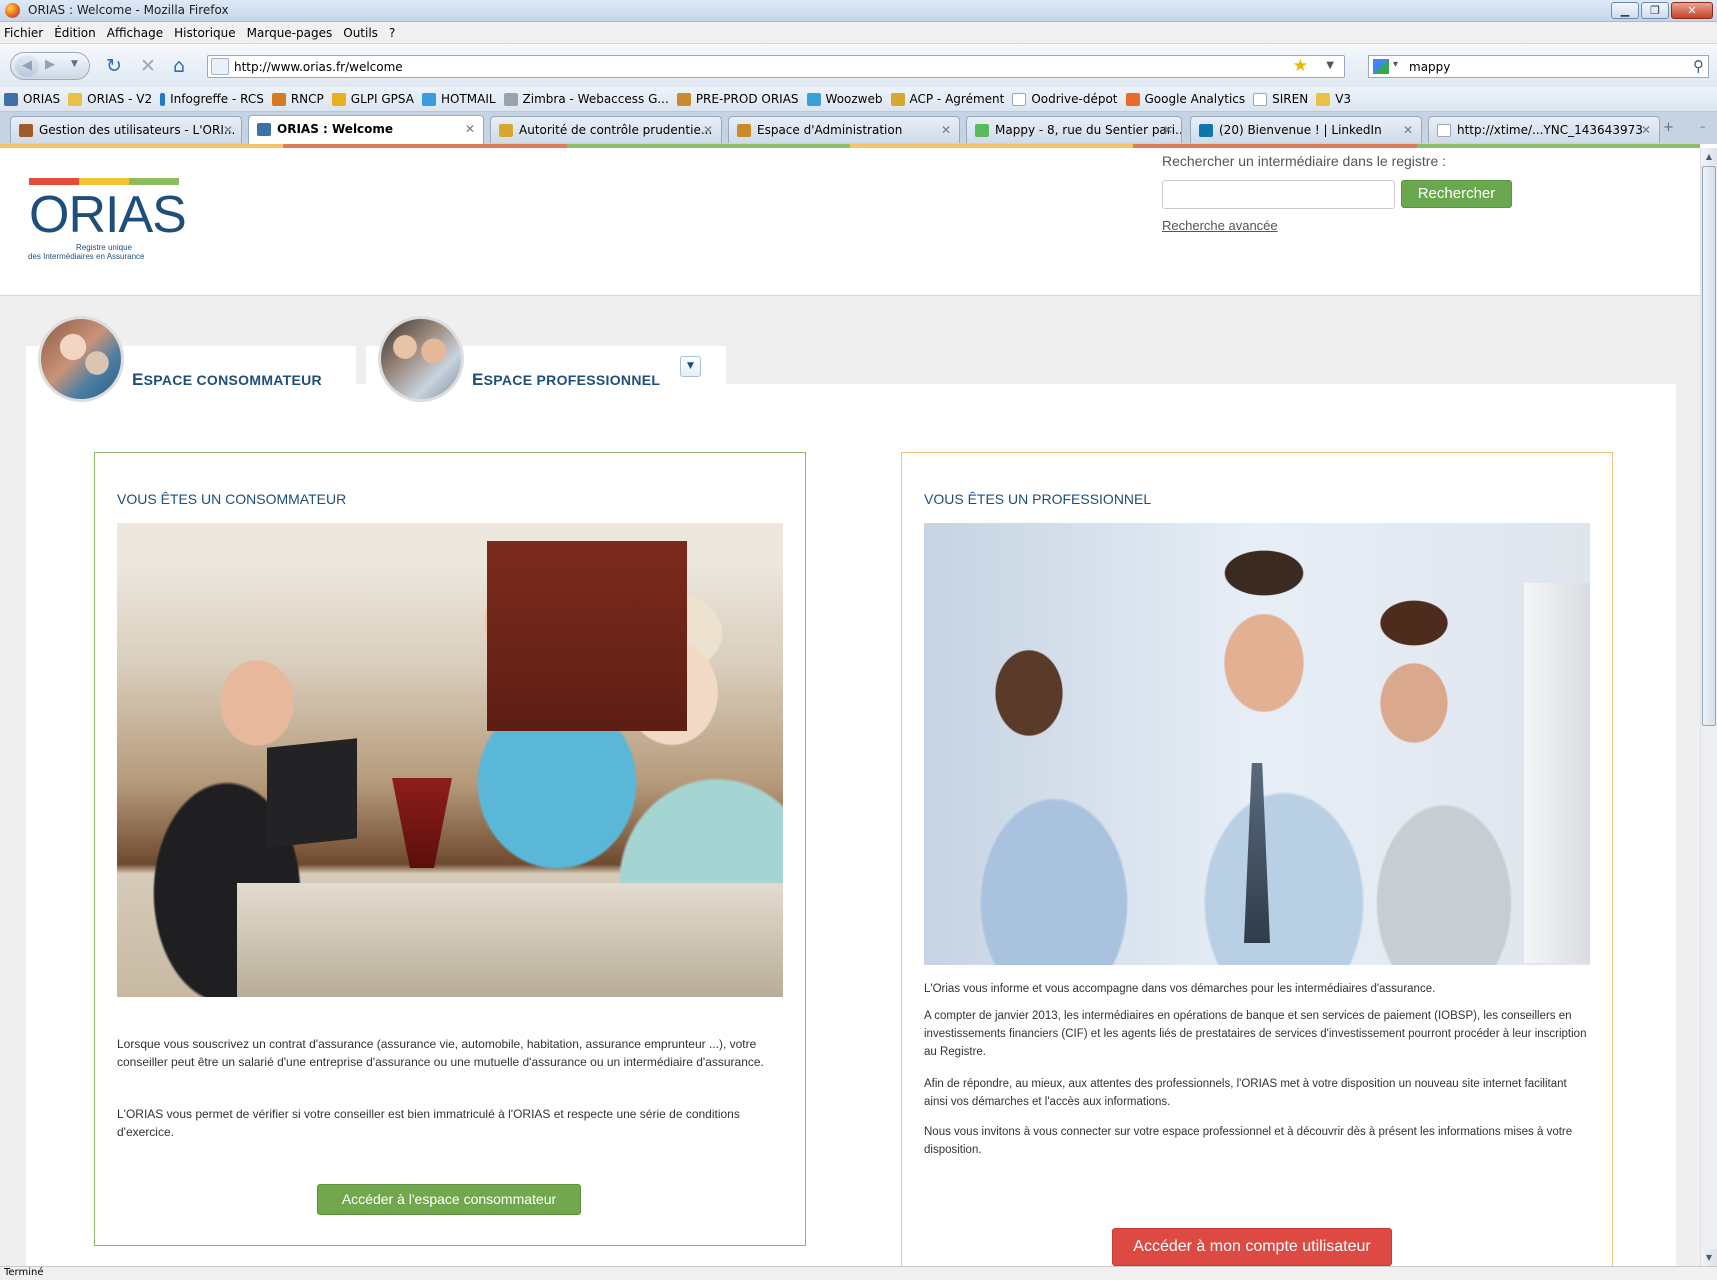 This screenshot has height=1280, width=1717. I want to click on browser-tab: http://xtime/...YNC_143643973 ✕, so click(1544, 129).